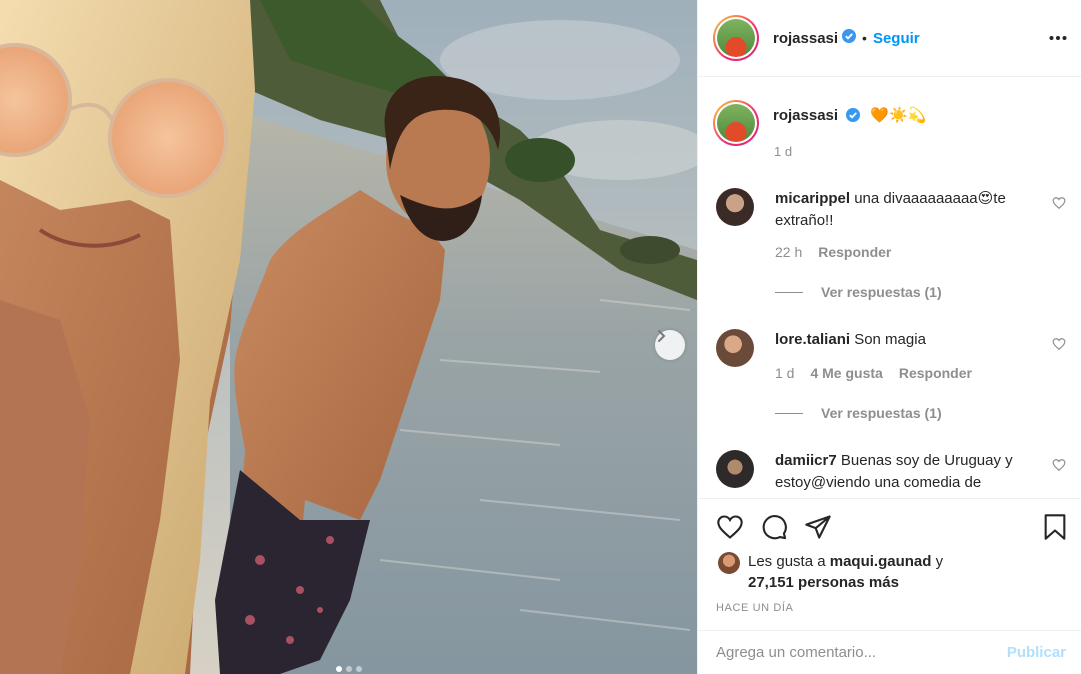  Describe the element at coordinates (939, 561) in the screenshot. I see `likes-and: y` at that location.